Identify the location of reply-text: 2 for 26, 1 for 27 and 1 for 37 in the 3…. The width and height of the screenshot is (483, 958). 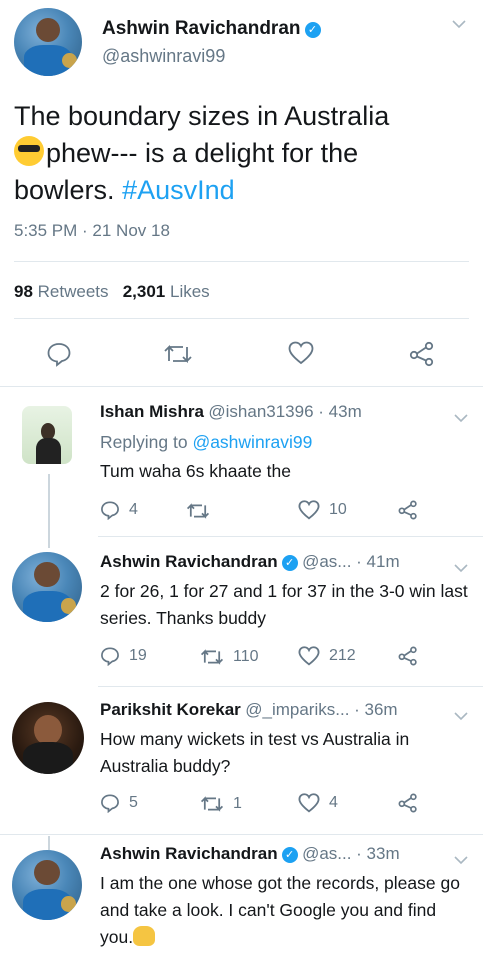
(284, 604).